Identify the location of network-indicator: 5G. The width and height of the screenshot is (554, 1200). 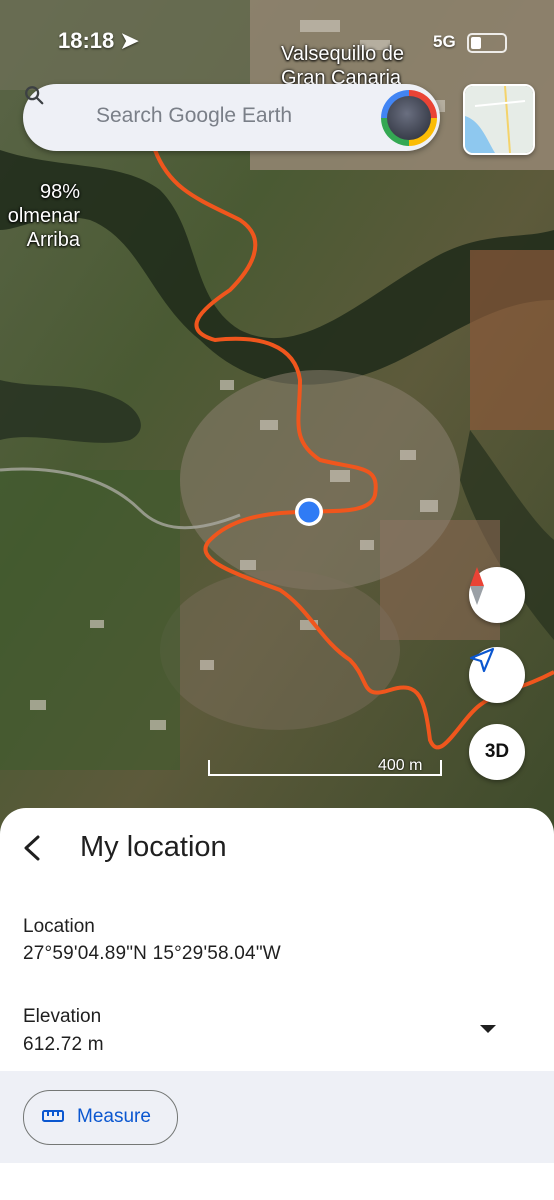
(444, 41).